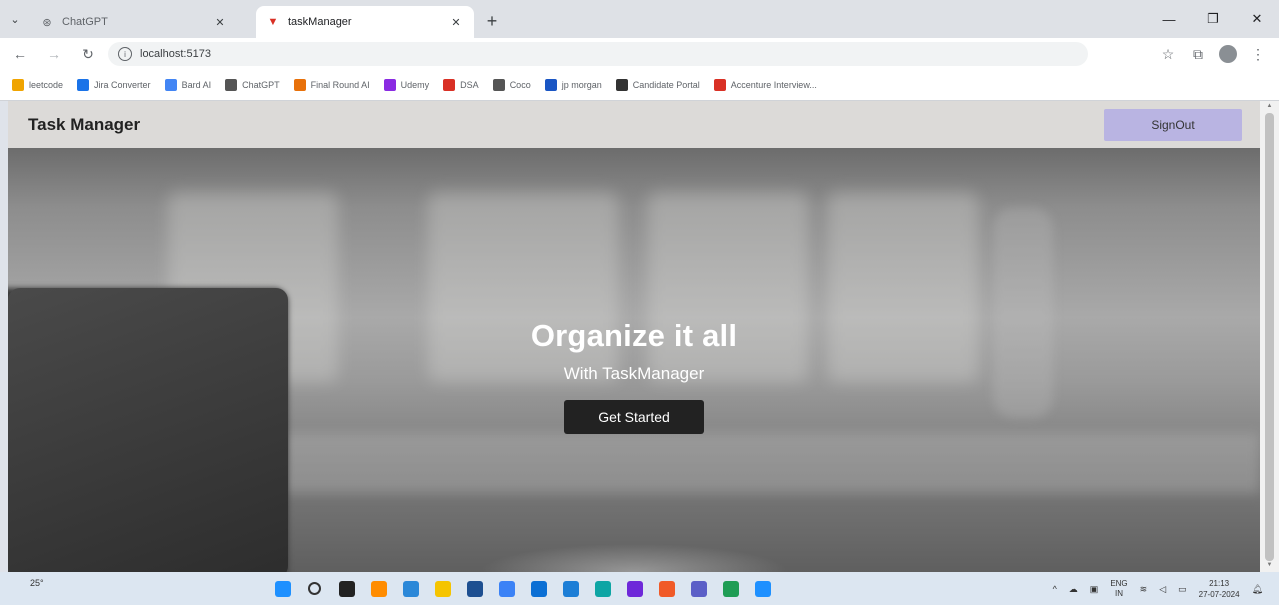 The width and height of the screenshot is (1279, 605). I want to click on notification-bell-icon: 🔔︎, so click(1257, 589).